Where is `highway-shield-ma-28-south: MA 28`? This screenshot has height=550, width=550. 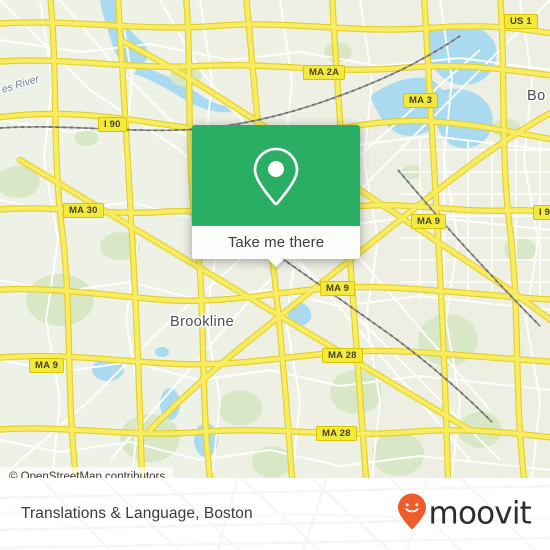
highway-shield-ma-28-south: MA 28 is located at coordinates (336, 433).